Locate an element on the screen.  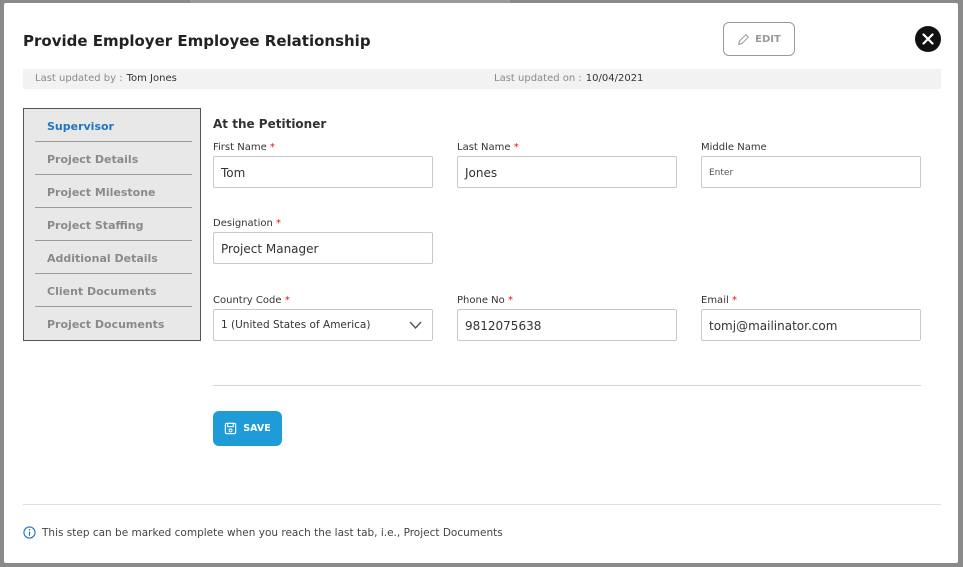
country-code-label: Country Code * is located at coordinates (251, 300).